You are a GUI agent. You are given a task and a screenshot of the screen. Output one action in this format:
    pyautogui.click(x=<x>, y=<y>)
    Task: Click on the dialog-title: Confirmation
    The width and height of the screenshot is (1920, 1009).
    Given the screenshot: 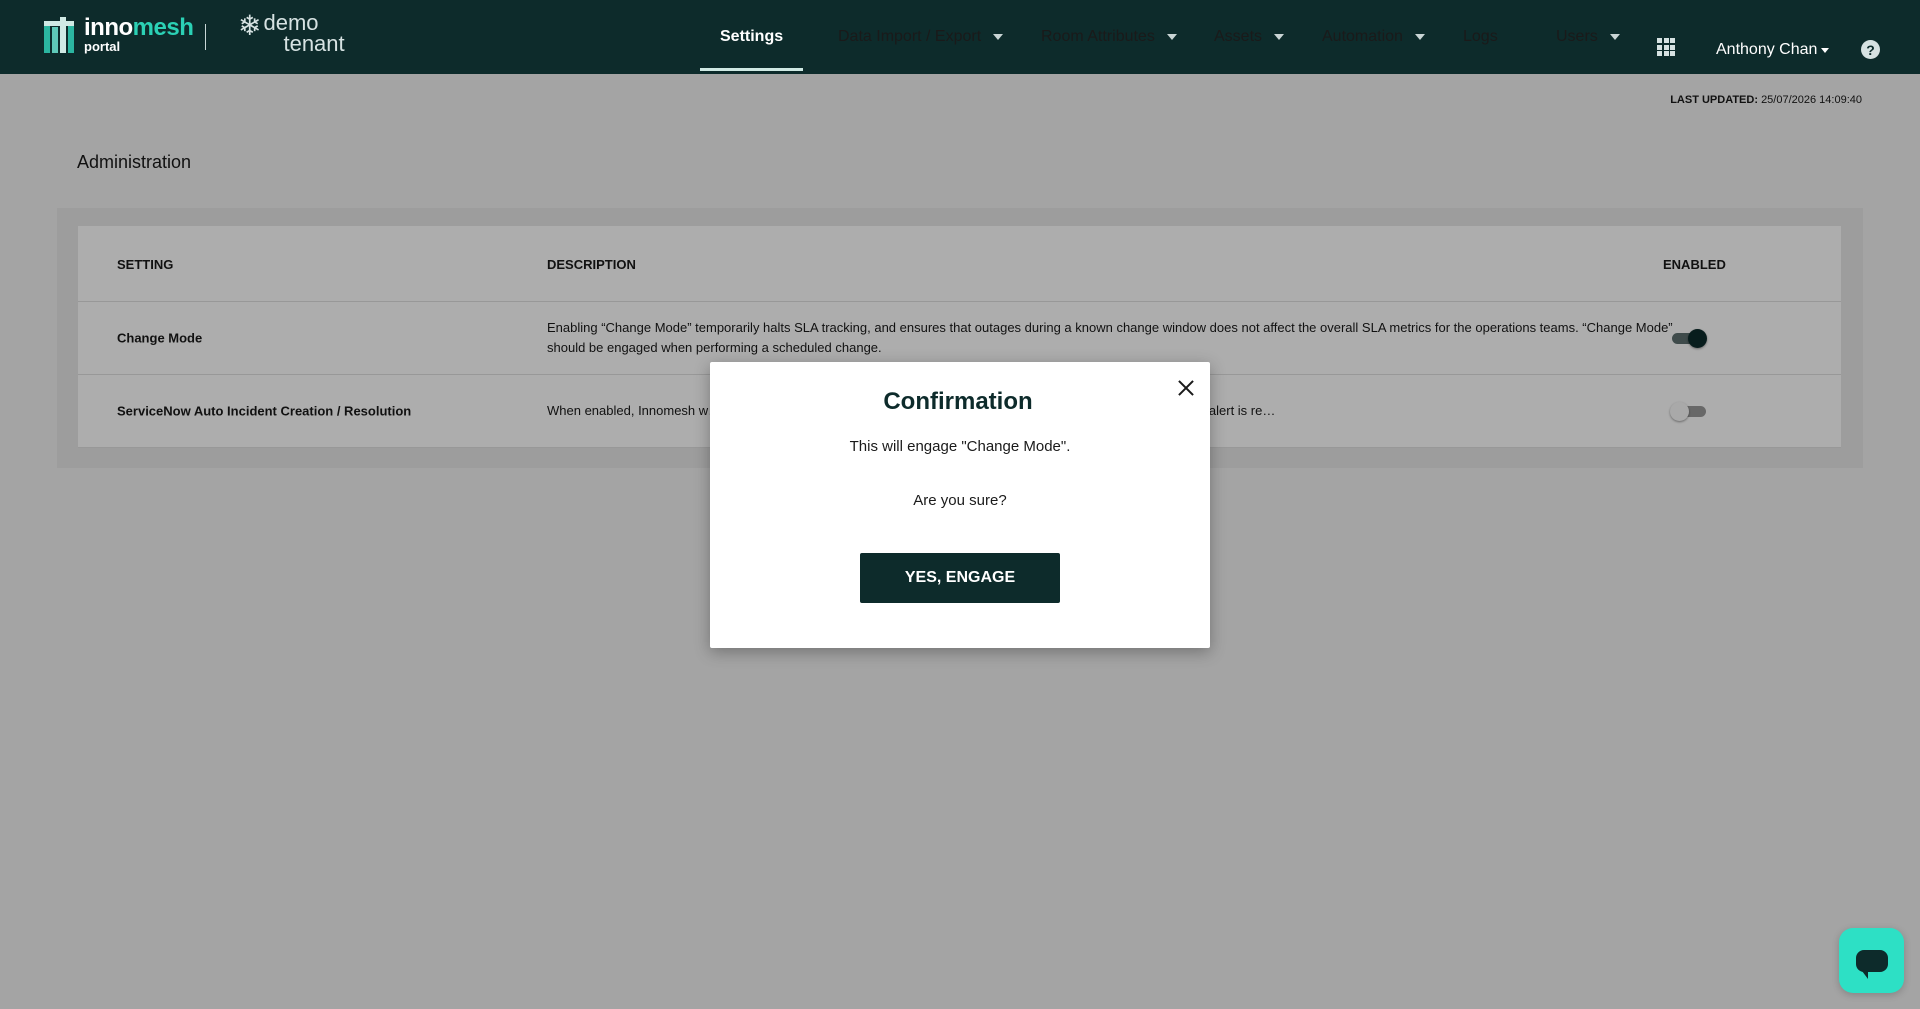 What is the action you would take?
    pyautogui.click(x=958, y=401)
    